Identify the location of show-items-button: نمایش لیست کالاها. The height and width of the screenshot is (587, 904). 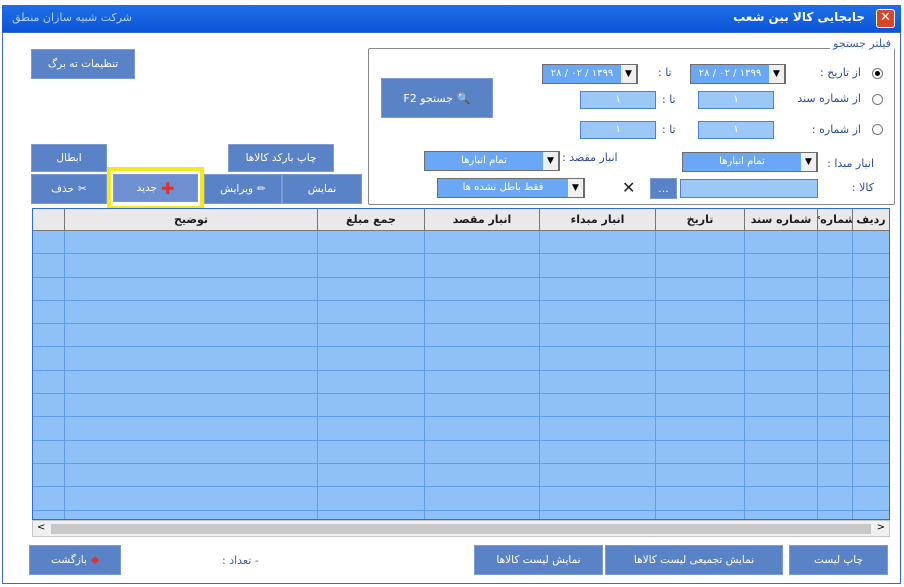
(538, 560).